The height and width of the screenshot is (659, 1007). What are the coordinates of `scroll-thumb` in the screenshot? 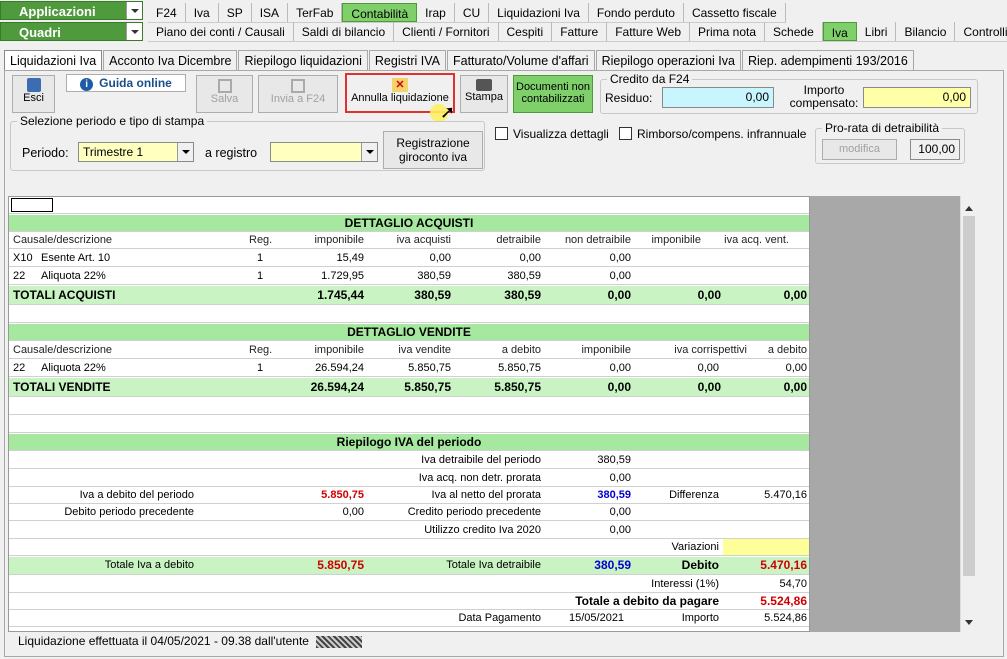 It's located at (969, 396).